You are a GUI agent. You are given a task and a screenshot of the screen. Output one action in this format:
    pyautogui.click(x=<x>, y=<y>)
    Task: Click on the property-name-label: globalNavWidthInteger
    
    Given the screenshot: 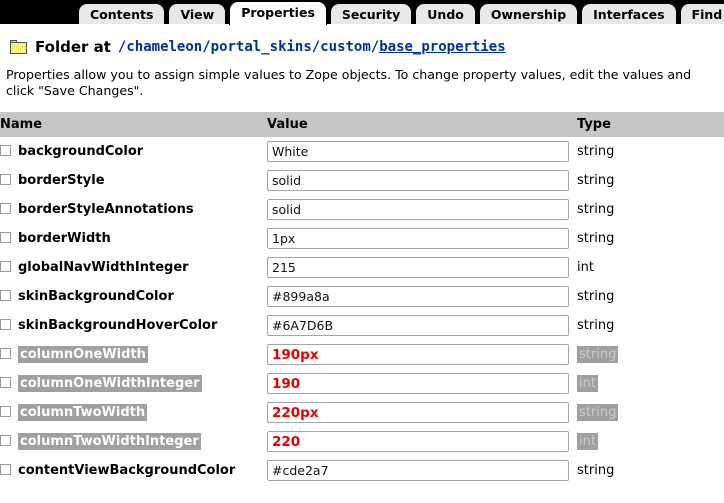 What is the action you would take?
    pyautogui.click(x=103, y=267)
    